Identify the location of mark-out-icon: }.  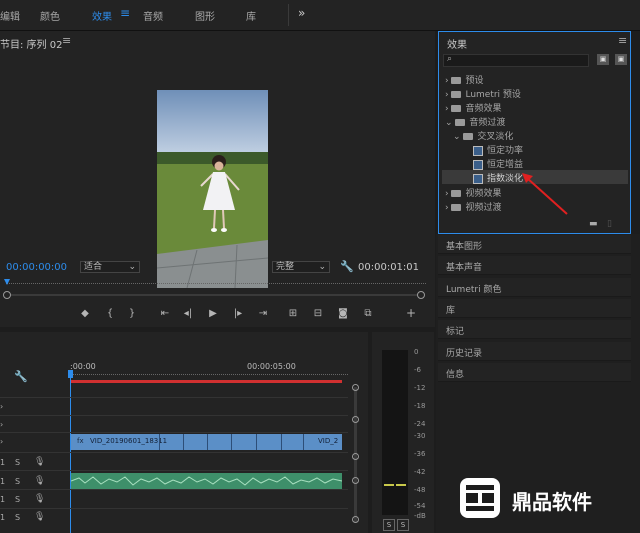
(132, 313).